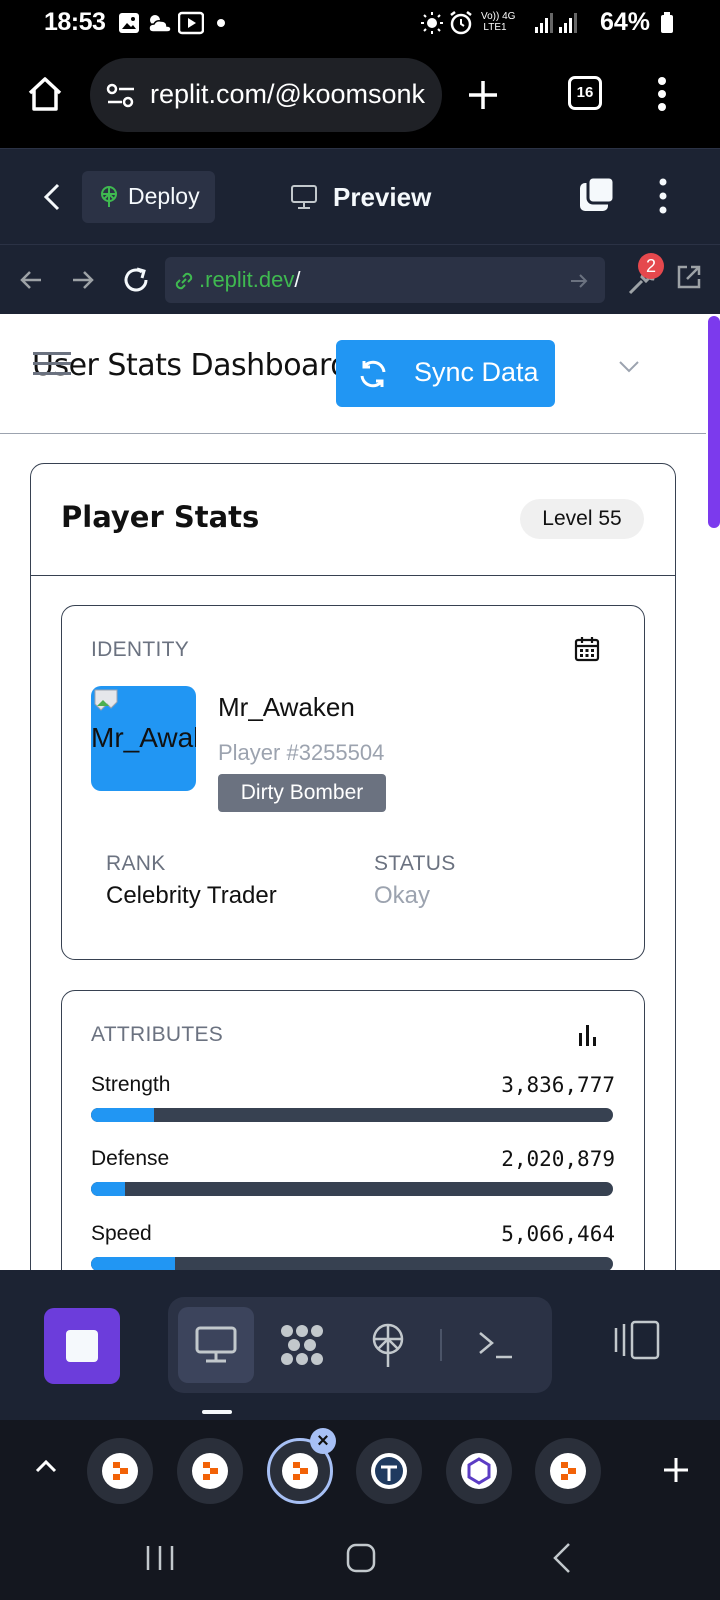 This screenshot has width=720, height=1600. What do you see at coordinates (498, 16) in the screenshot?
I see `network-top-text: Vo)) 4G` at bounding box center [498, 16].